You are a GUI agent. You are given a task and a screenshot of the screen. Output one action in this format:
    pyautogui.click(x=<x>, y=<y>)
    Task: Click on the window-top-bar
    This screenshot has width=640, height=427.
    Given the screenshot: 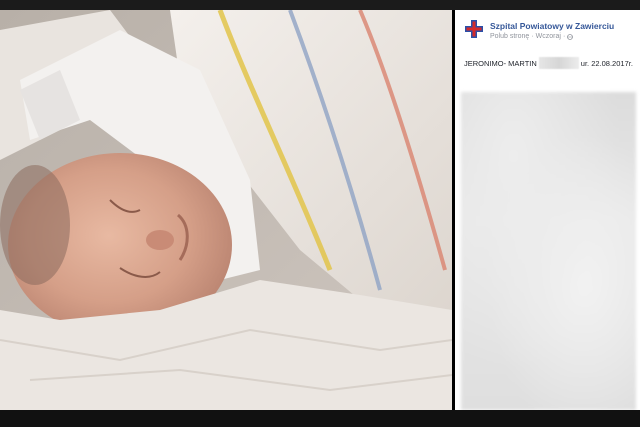 What is the action you would take?
    pyautogui.click(x=320, y=5)
    